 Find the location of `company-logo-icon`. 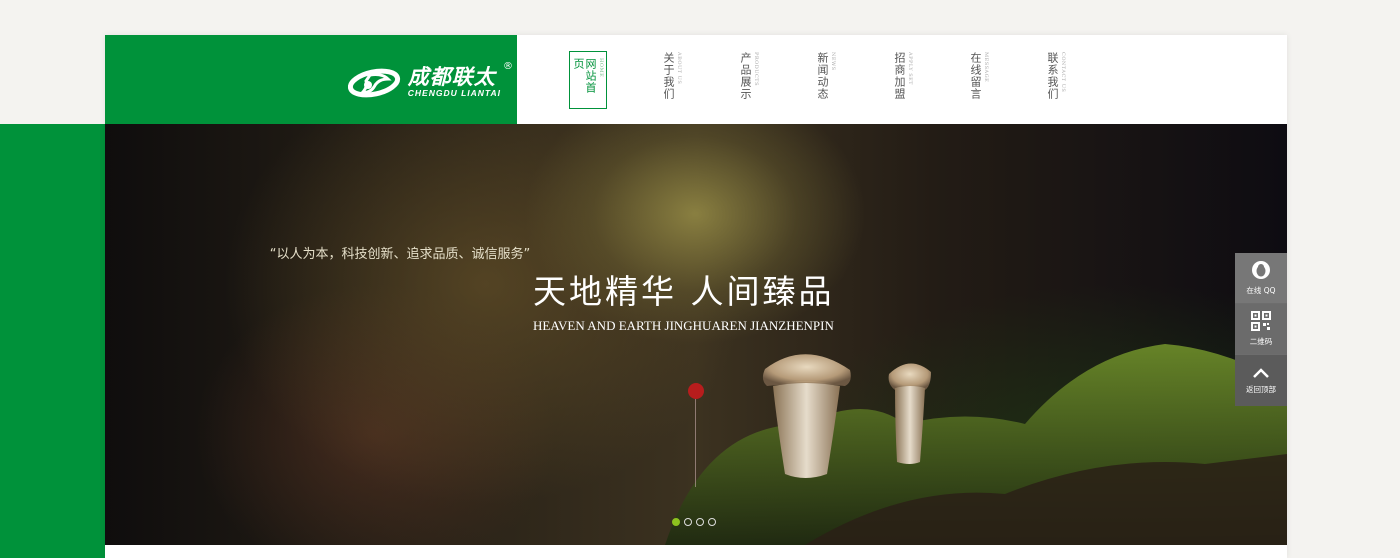

company-logo-icon is located at coordinates (374, 82).